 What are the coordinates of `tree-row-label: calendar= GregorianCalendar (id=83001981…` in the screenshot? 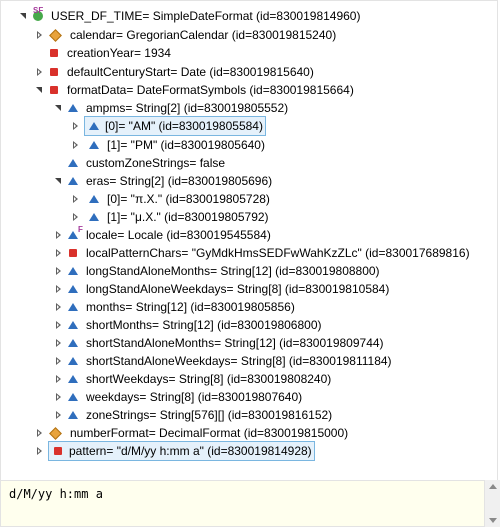 It's located at (203, 35).